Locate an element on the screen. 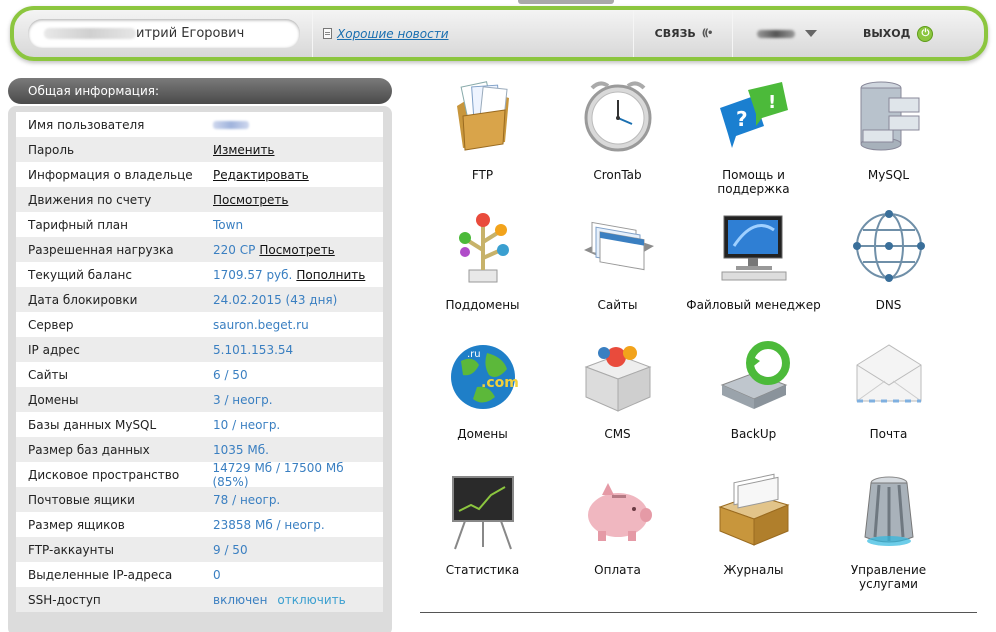 The image size is (996, 632). user-name-field: итрий Егорович is located at coordinates (164, 33).